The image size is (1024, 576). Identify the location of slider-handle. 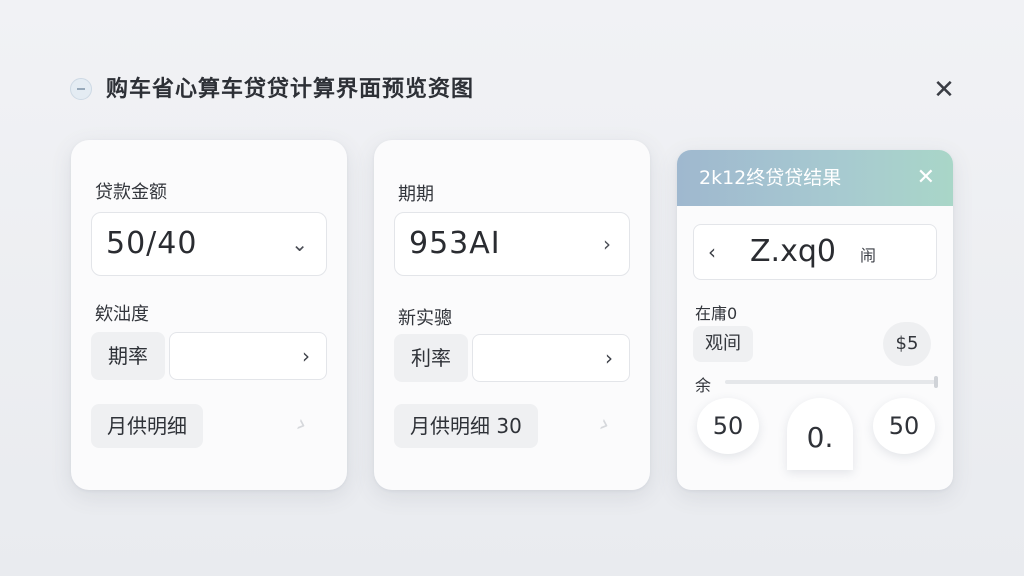
(936, 382).